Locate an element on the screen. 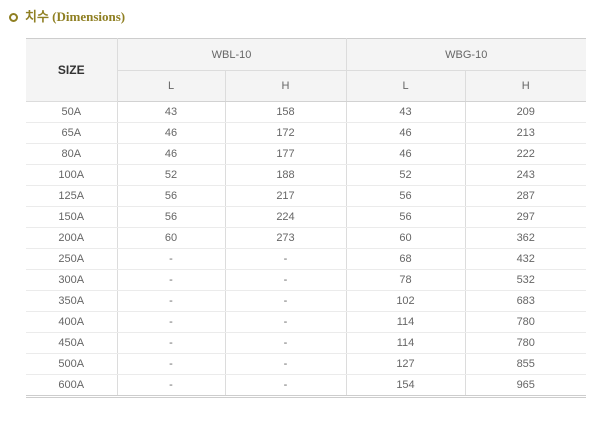 This screenshot has width=610, height=423. table-row: 125A 56 217 56 287 is located at coordinates (306, 196).